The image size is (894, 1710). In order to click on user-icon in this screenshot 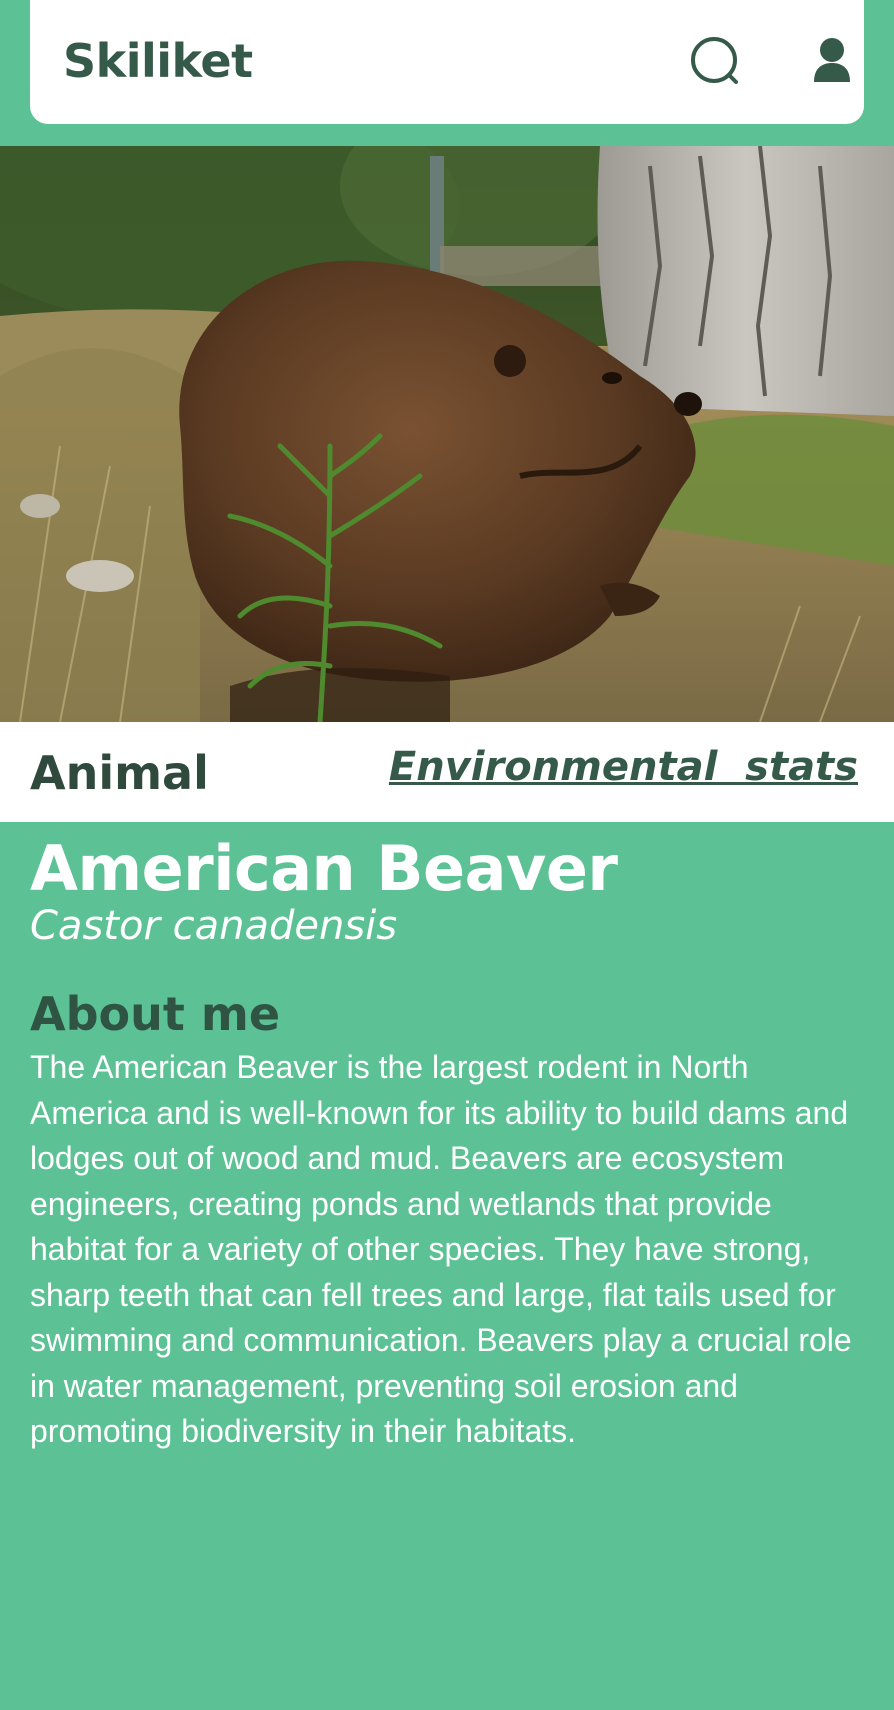, I will do `click(832, 60)`.